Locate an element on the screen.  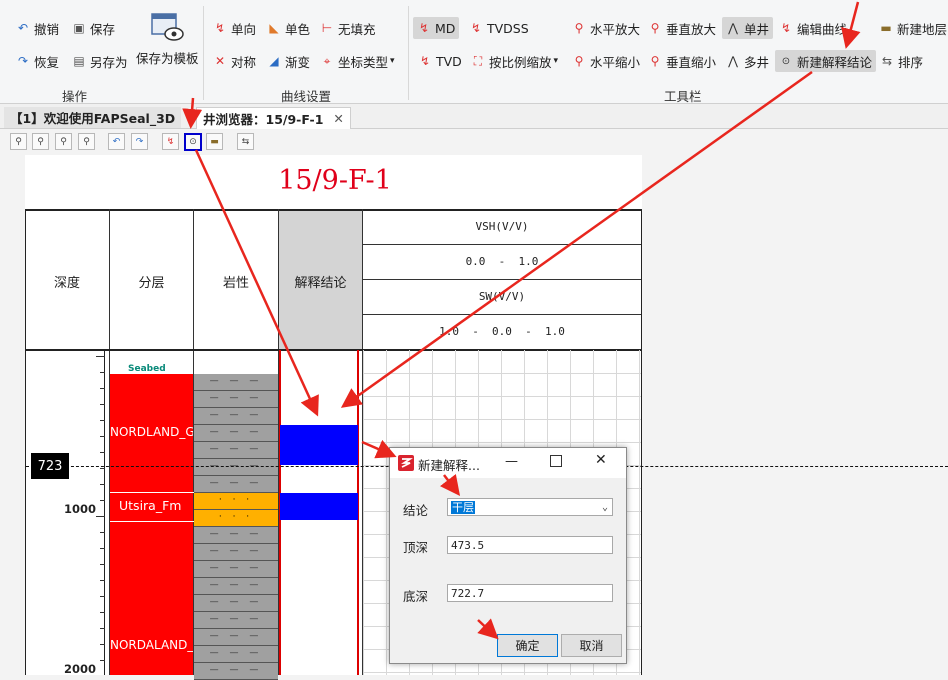
group-separator is located at coordinates (203, 53).